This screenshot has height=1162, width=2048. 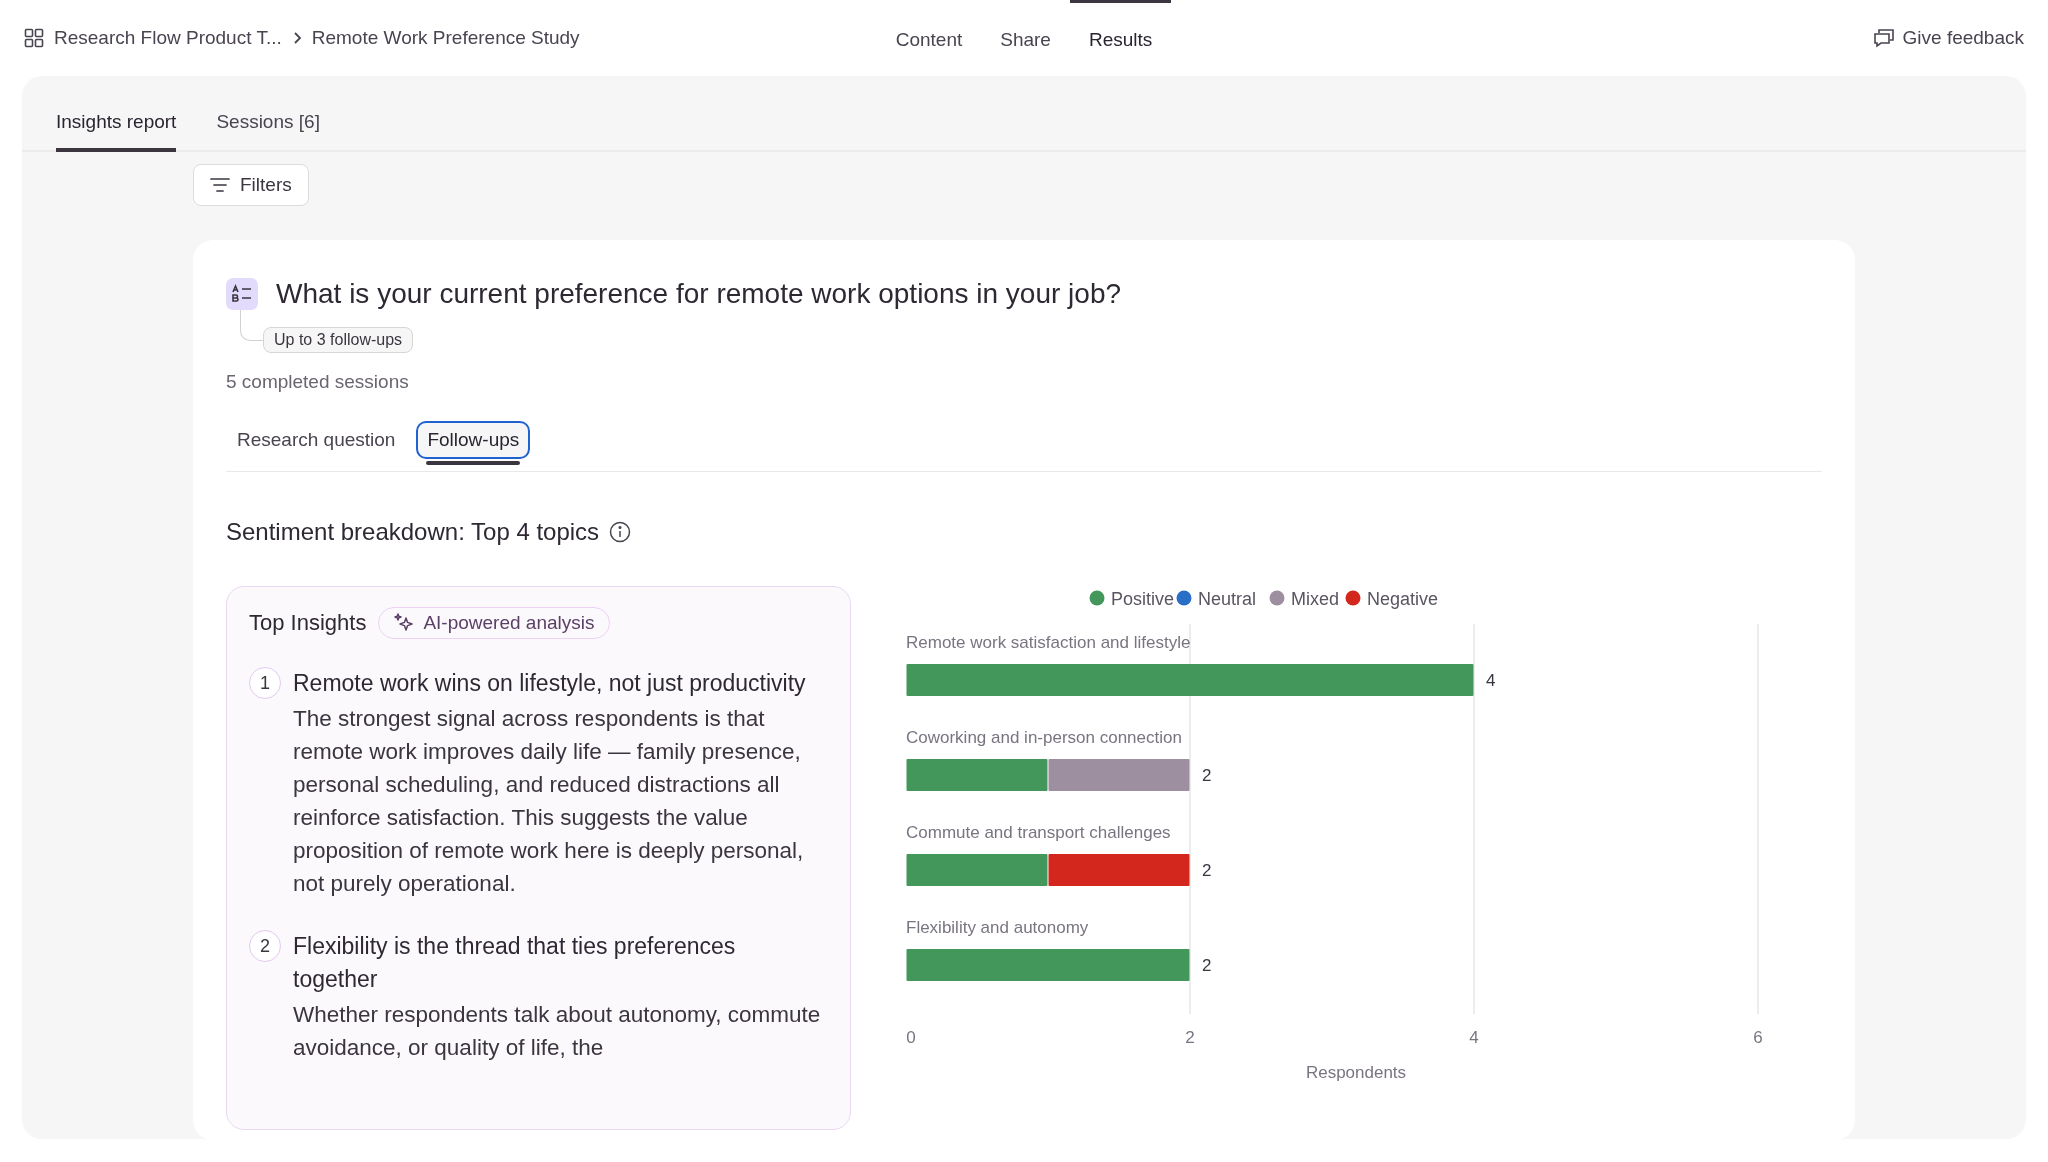 I want to click on section-title: Sentiment breakdown: Top 4 topics, so click(x=413, y=532).